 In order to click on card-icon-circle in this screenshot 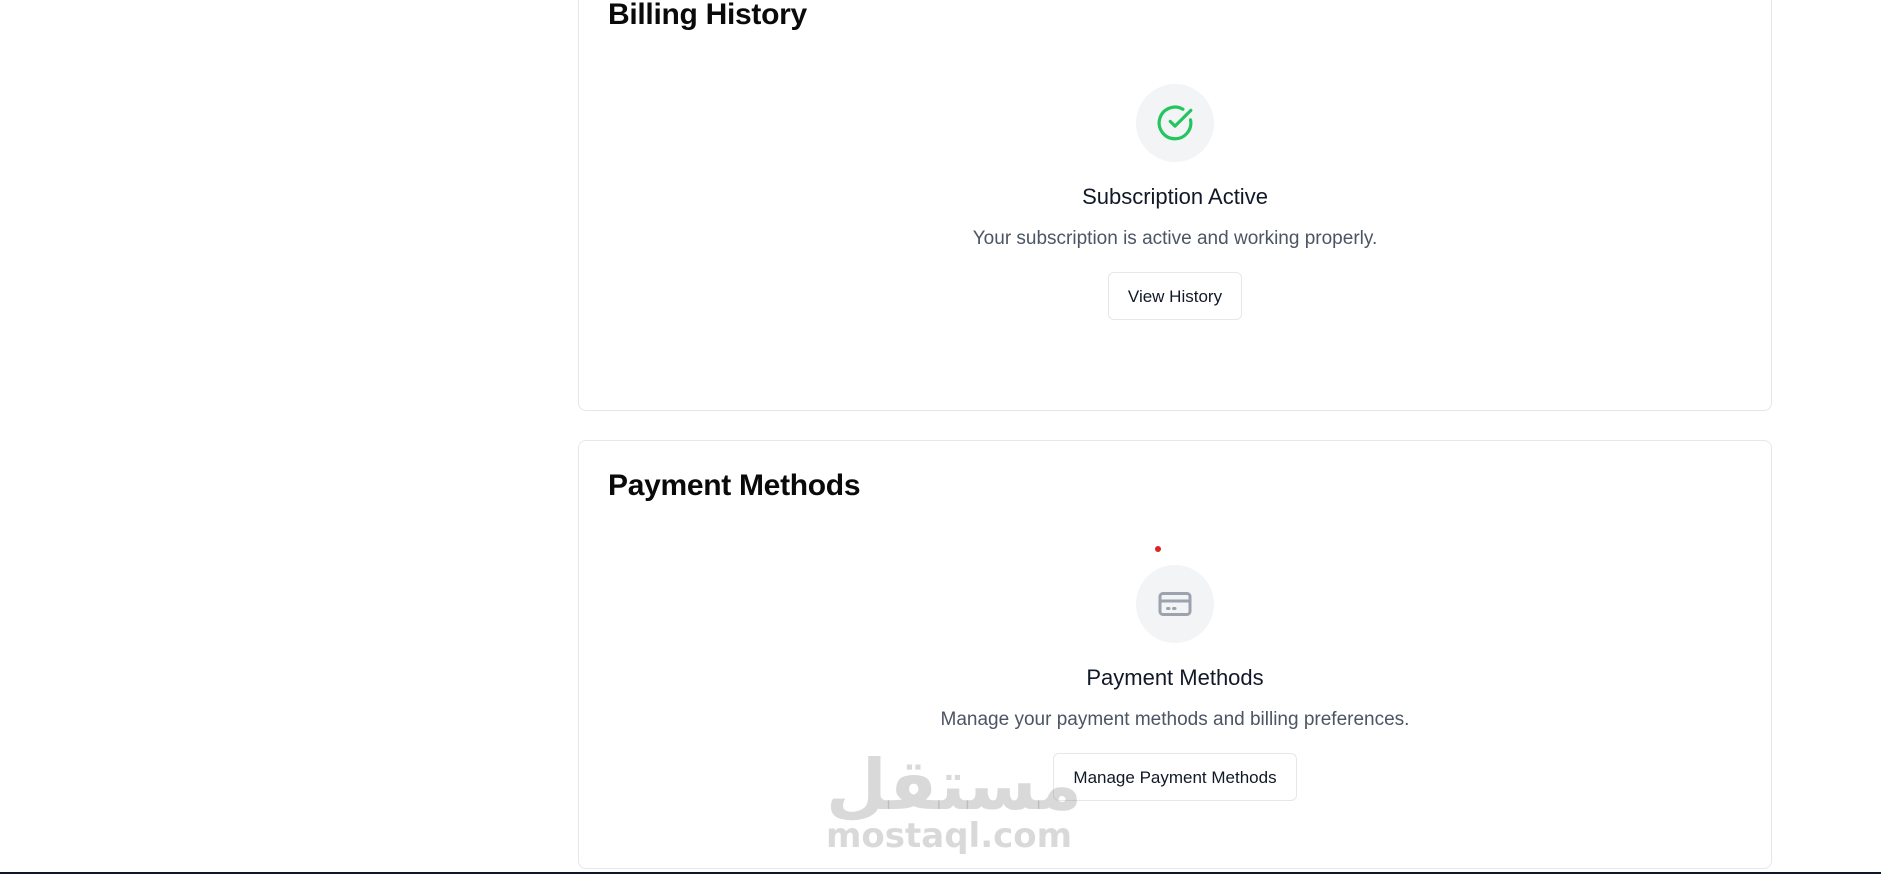, I will do `click(1175, 604)`.